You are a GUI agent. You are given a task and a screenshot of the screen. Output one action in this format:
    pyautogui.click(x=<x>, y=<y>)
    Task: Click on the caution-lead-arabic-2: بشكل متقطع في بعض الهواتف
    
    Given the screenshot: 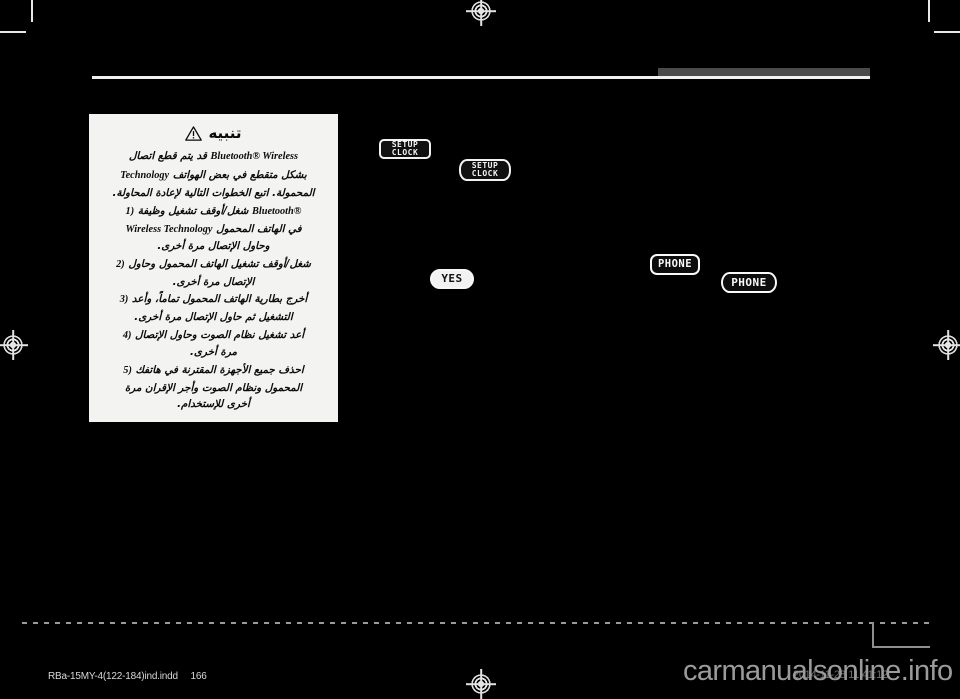 What is the action you would take?
    pyautogui.click(x=239, y=174)
    